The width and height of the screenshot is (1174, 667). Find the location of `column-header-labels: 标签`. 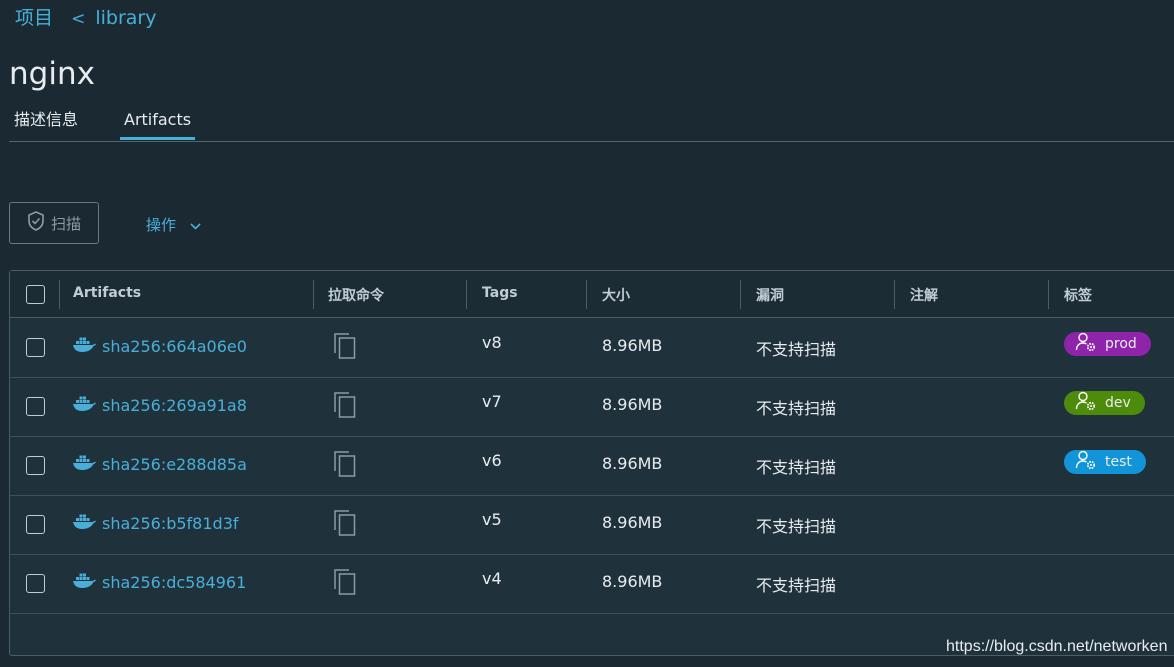

column-header-labels: 标签 is located at coordinates (1078, 295).